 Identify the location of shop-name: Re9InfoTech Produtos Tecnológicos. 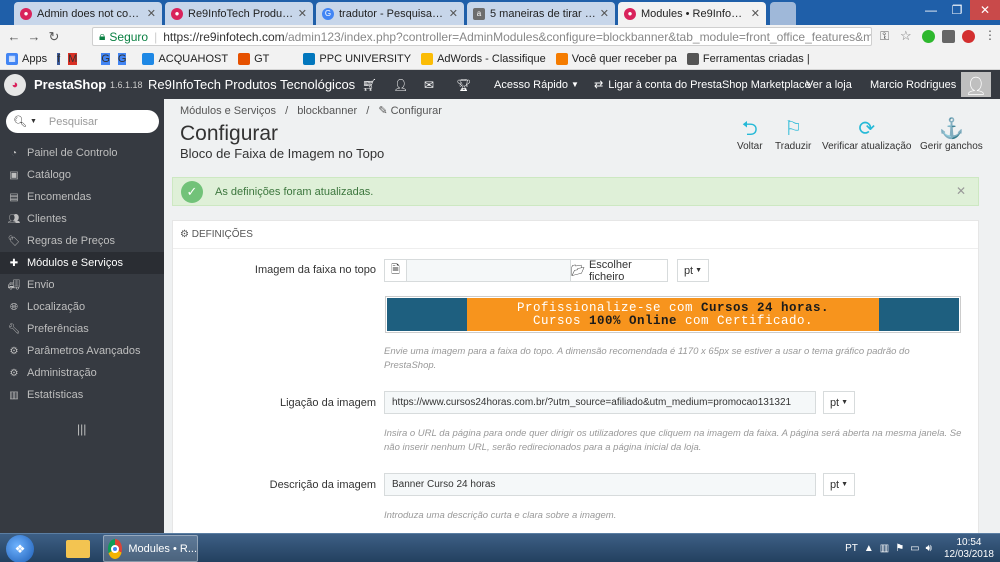
(251, 84).